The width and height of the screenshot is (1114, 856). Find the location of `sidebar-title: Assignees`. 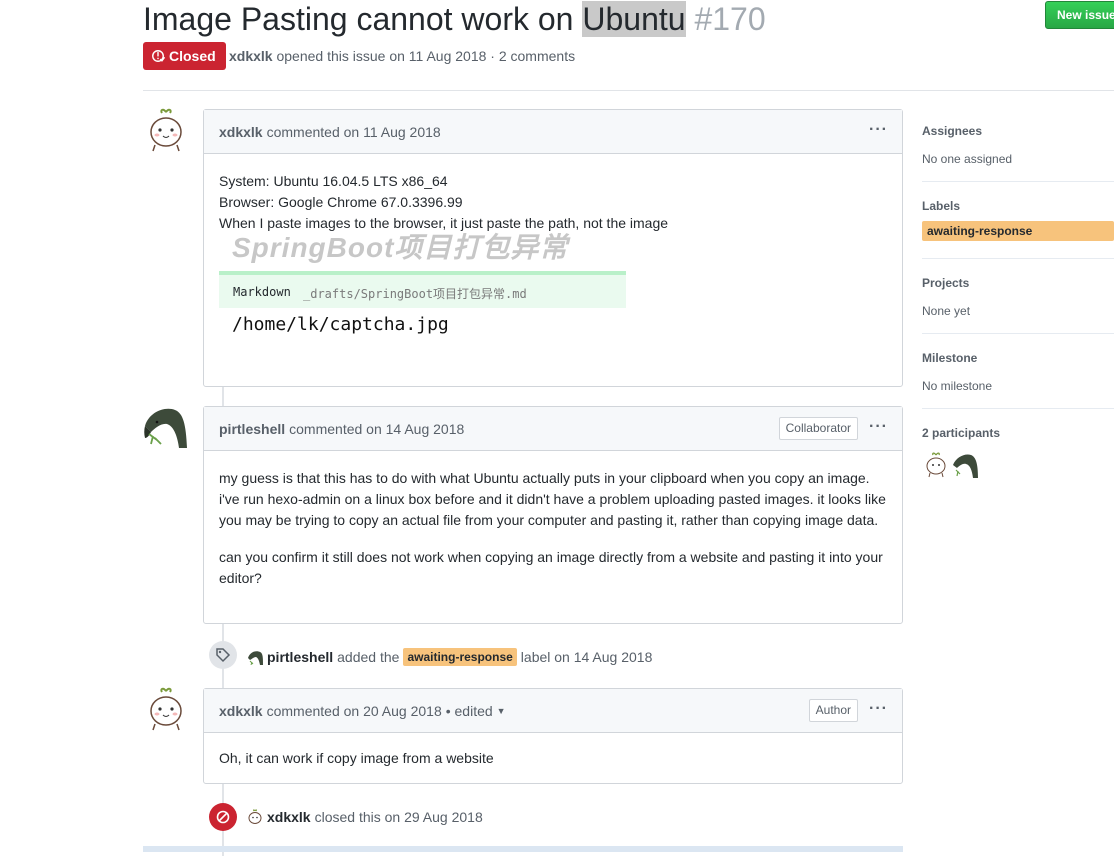

sidebar-title: Assignees is located at coordinates (1018, 131).